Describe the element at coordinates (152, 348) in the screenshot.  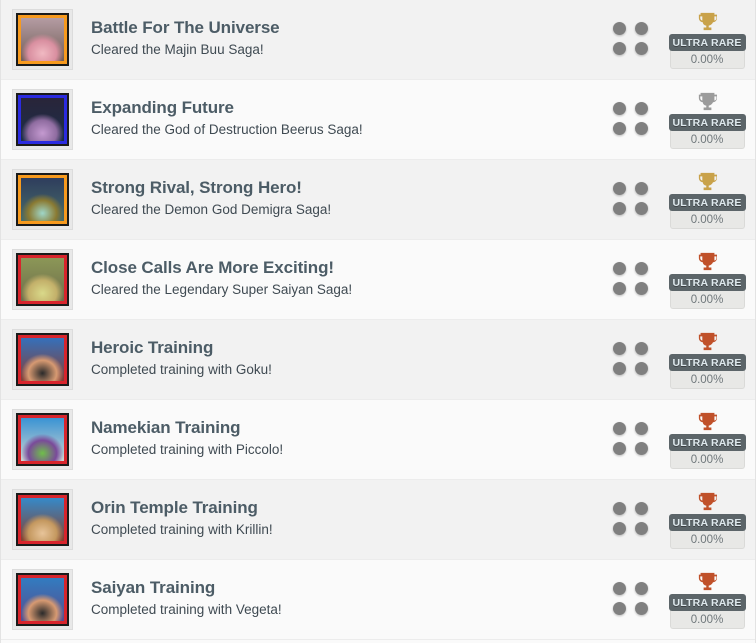
I see `achievement-title: Heroic Training` at that location.